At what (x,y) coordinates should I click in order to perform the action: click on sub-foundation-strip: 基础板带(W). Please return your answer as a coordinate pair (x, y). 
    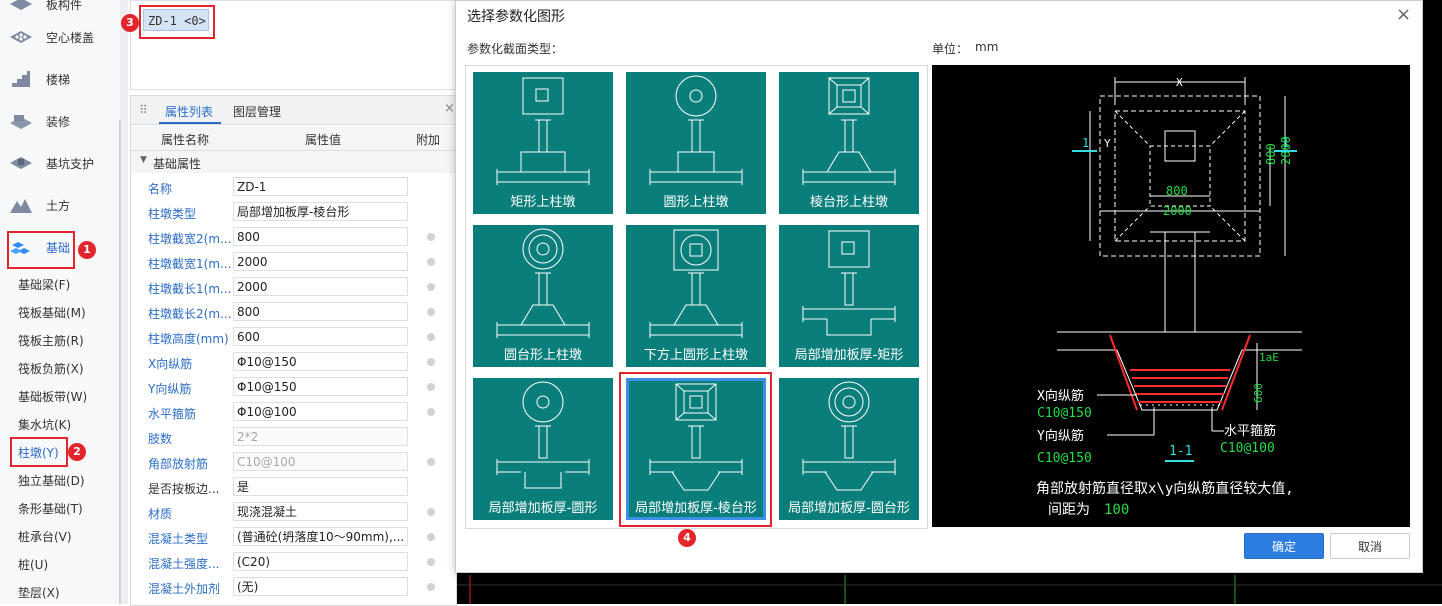
    Looking at the image, I should click on (52, 396).